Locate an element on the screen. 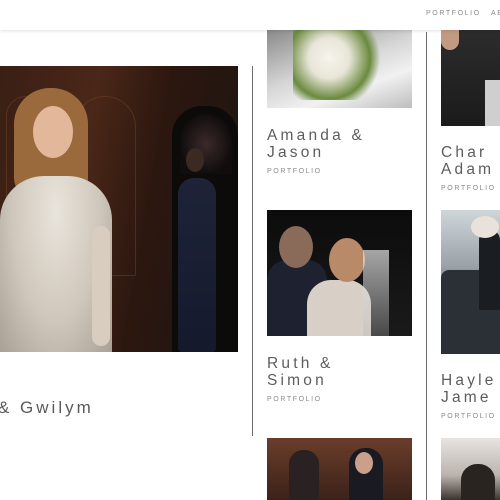  portfolio-link-amanda-jason: PORTFOLIO is located at coordinates (294, 171).